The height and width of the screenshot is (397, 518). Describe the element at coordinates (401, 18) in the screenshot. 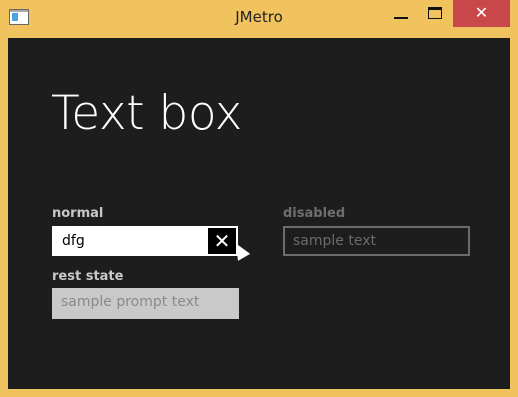

I see `minimize-icon` at that location.